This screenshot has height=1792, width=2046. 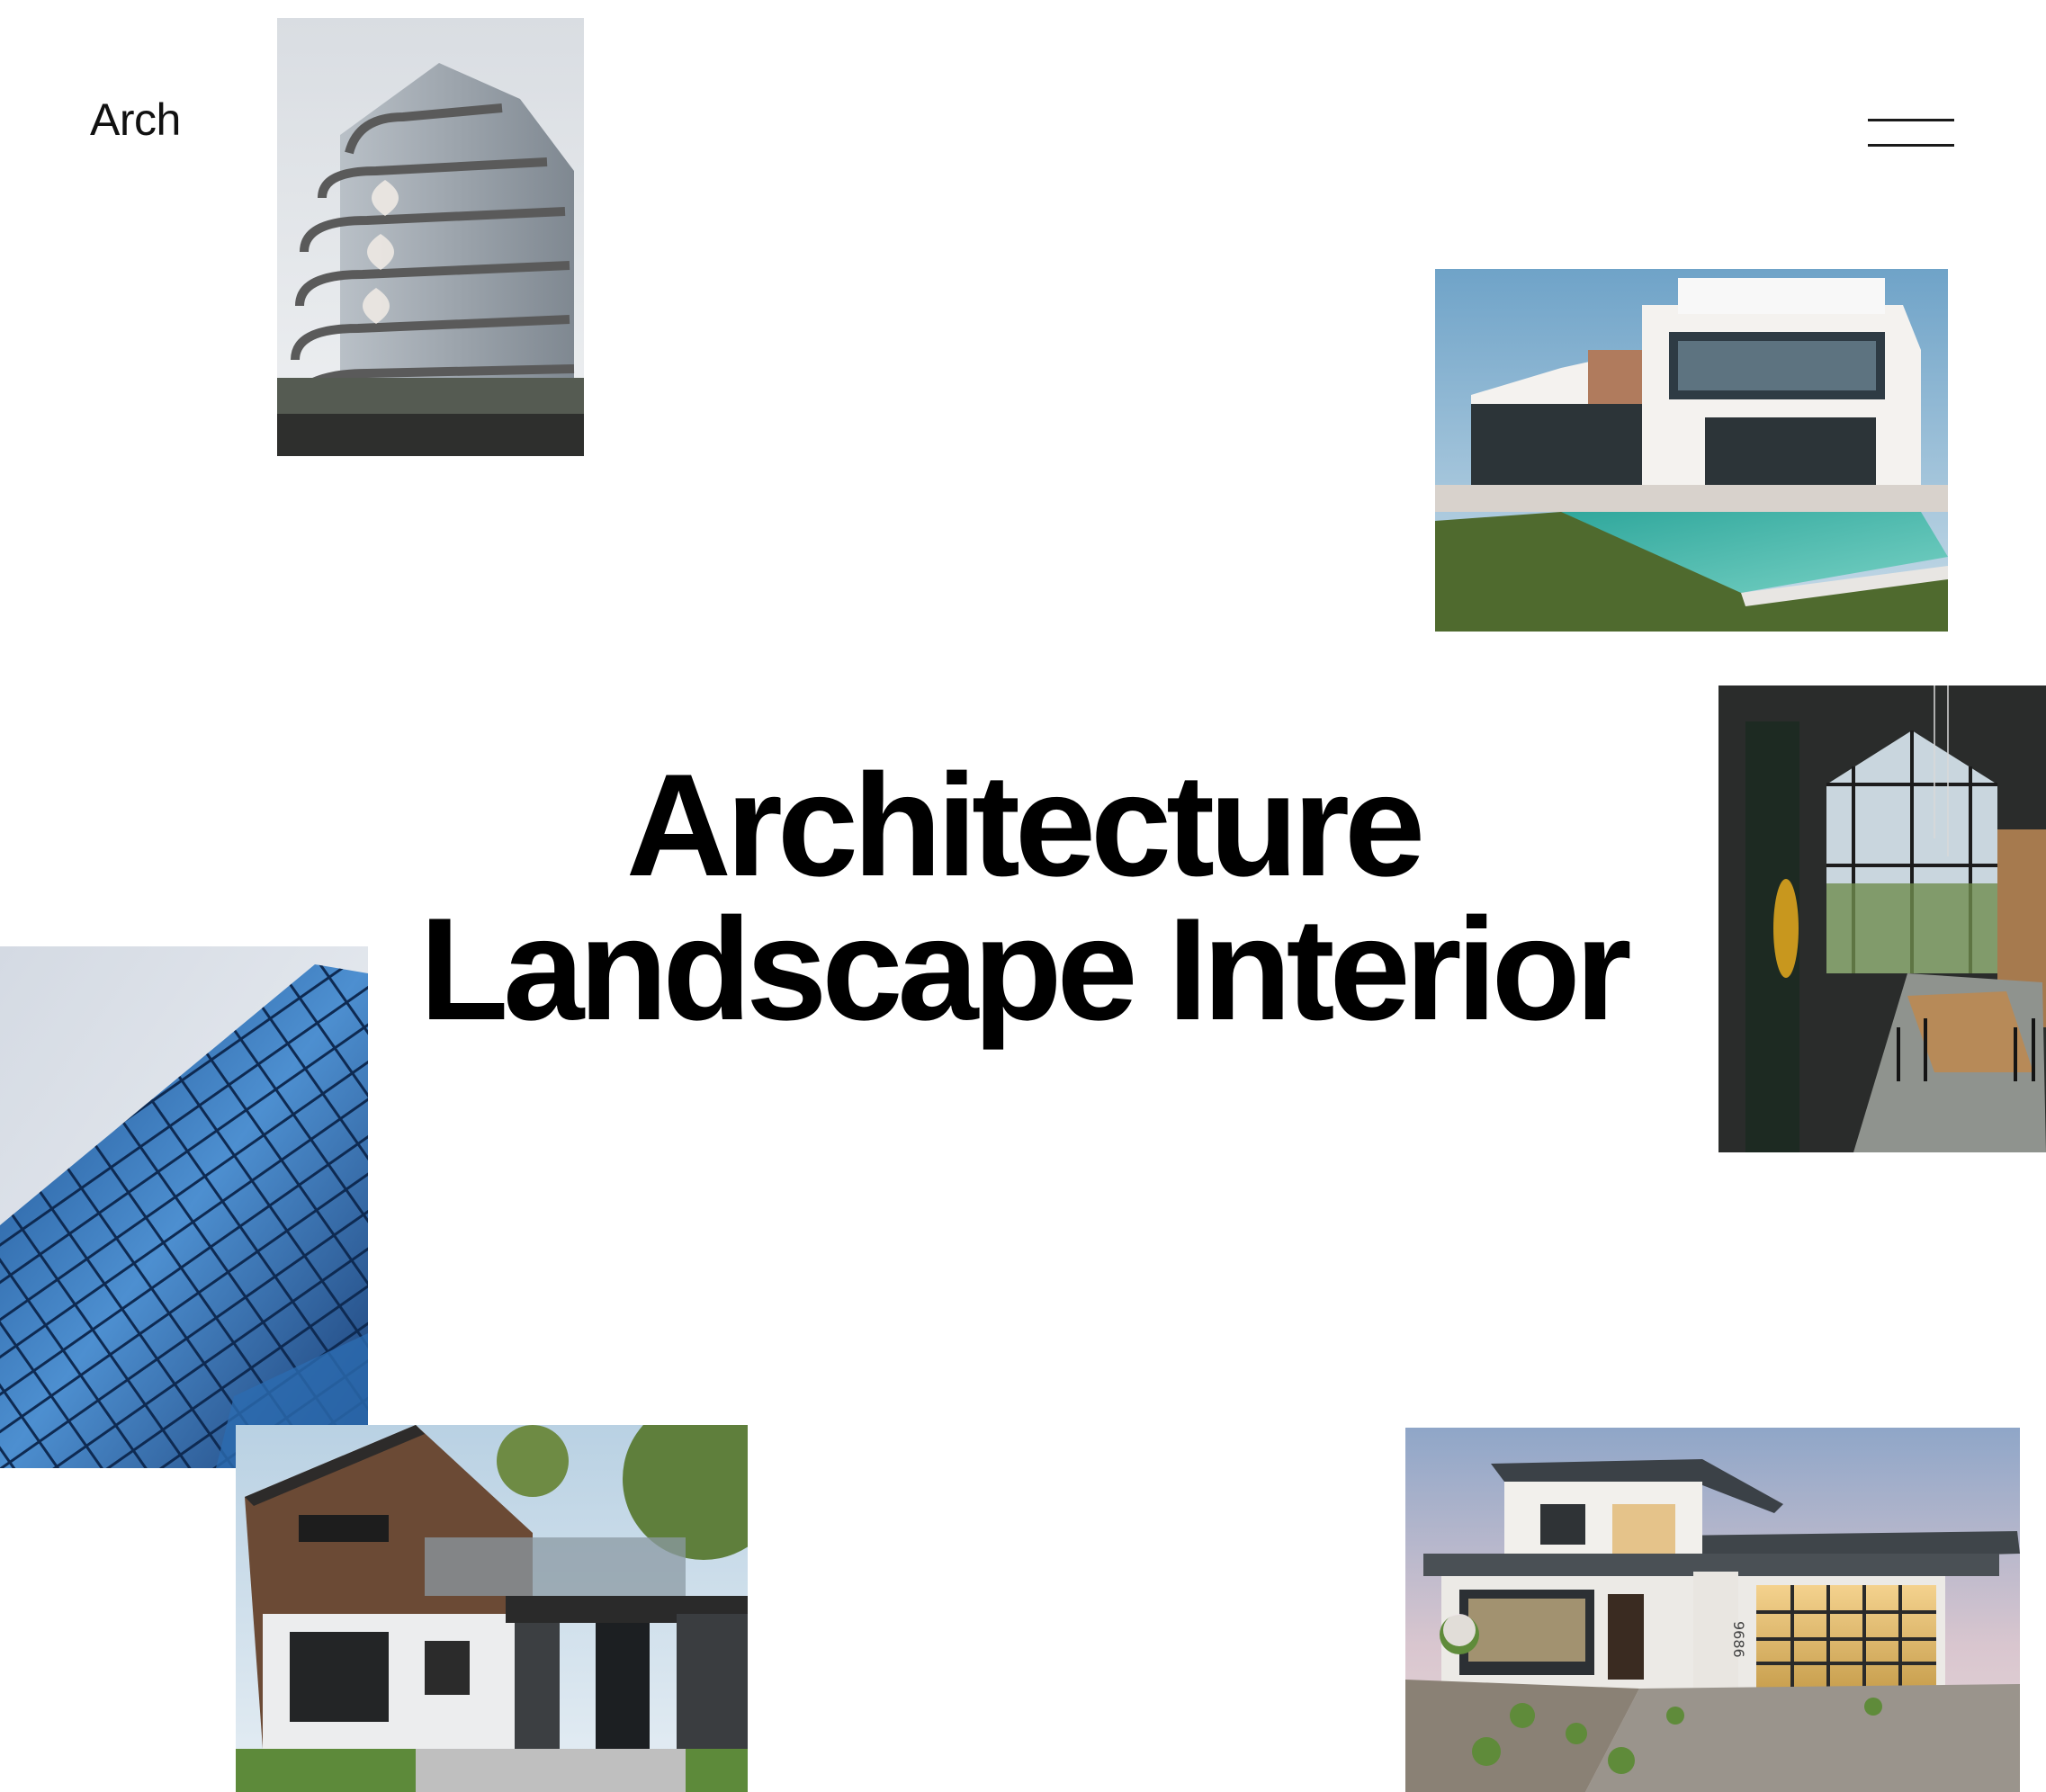 I want to click on menu-button, so click(x=1912, y=131).